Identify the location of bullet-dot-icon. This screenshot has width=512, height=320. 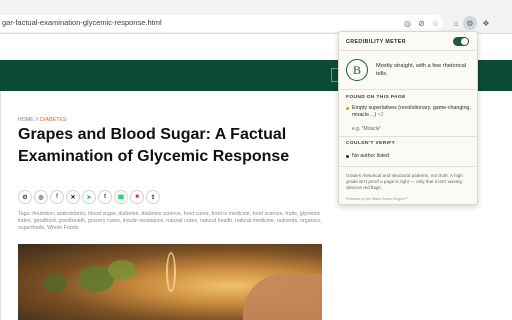
(347, 156).